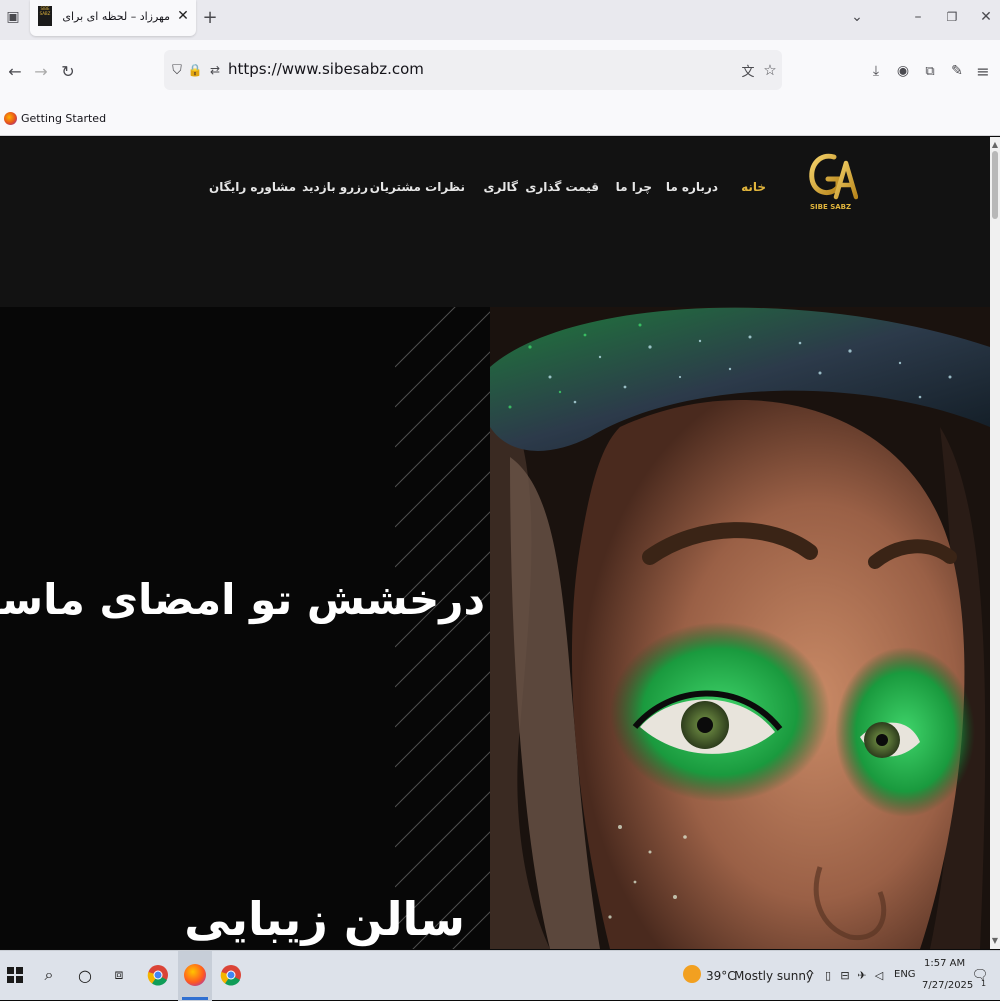 Image resolution: width=1000 pixels, height=1001 pixels. I want to click on weather-icon, so click(692, 974).